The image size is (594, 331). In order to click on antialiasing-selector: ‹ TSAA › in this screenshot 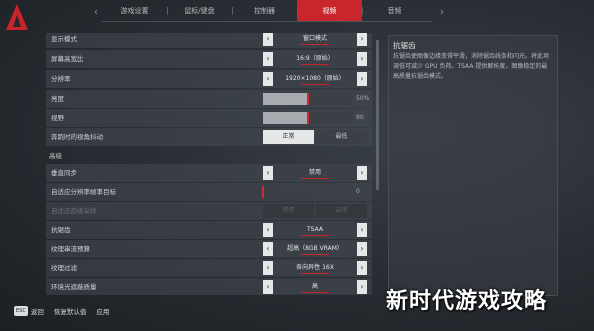, I will do `click(315, 230)`.